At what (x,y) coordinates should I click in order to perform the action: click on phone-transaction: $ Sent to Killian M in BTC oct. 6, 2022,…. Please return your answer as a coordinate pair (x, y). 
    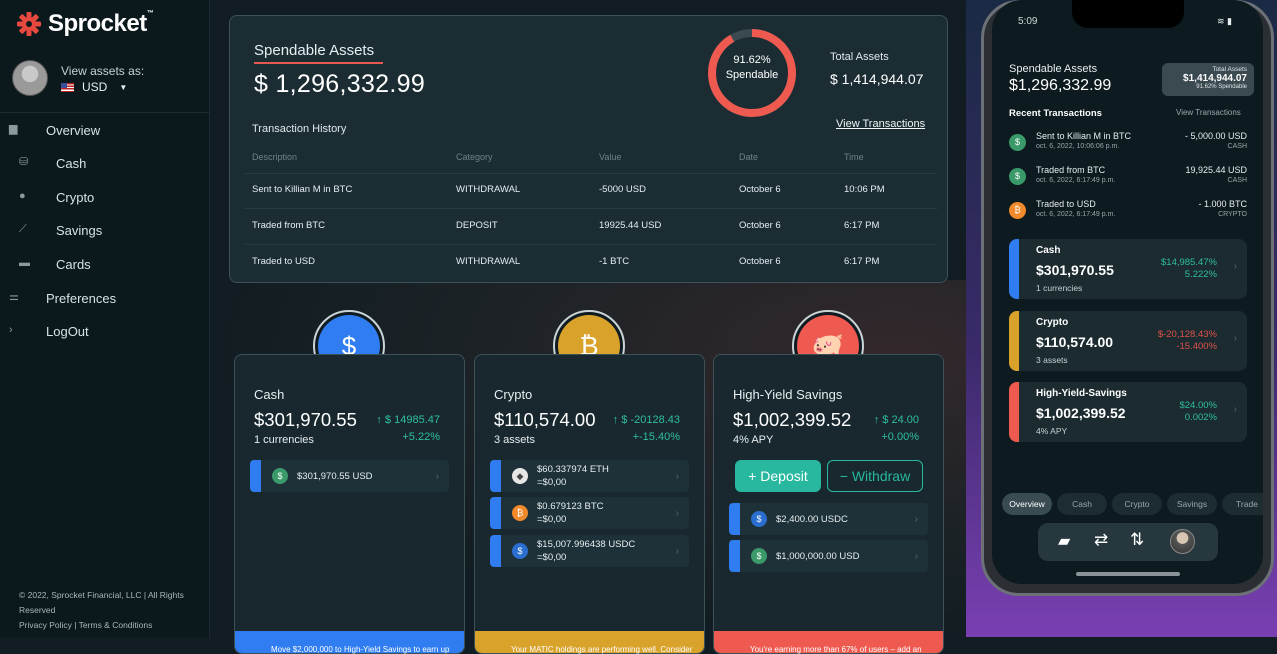
    Looking at the image, I should click on (1128, 143).